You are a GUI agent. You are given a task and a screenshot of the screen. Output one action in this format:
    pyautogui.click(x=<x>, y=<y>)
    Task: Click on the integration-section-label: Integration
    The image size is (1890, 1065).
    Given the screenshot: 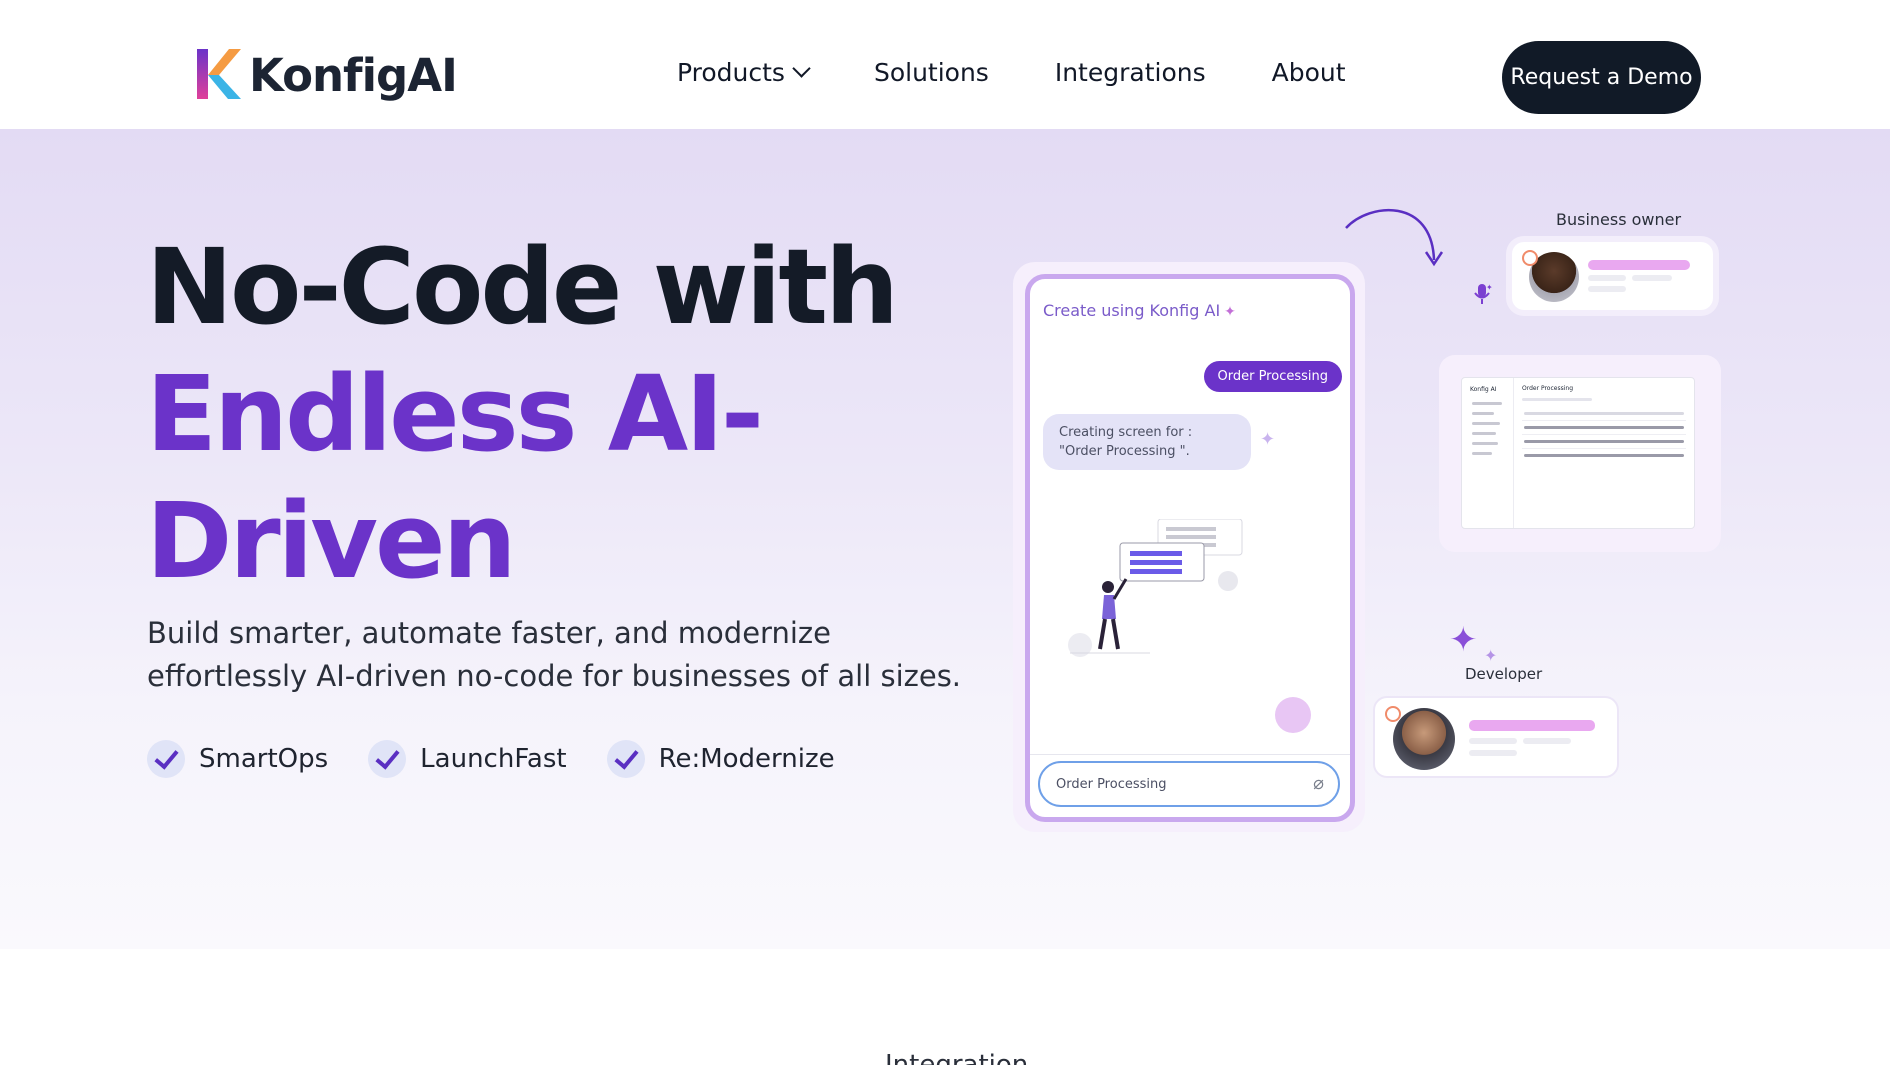 What is the action you would take?
    pyautogui.click(x=957, y=1057)
    